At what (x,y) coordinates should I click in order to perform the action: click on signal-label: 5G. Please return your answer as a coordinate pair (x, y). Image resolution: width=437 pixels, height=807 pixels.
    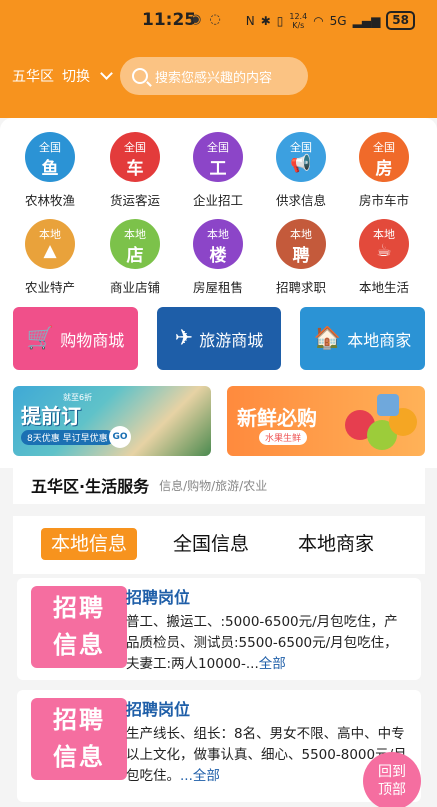
    Looking at the image, I should click on (338, 20).